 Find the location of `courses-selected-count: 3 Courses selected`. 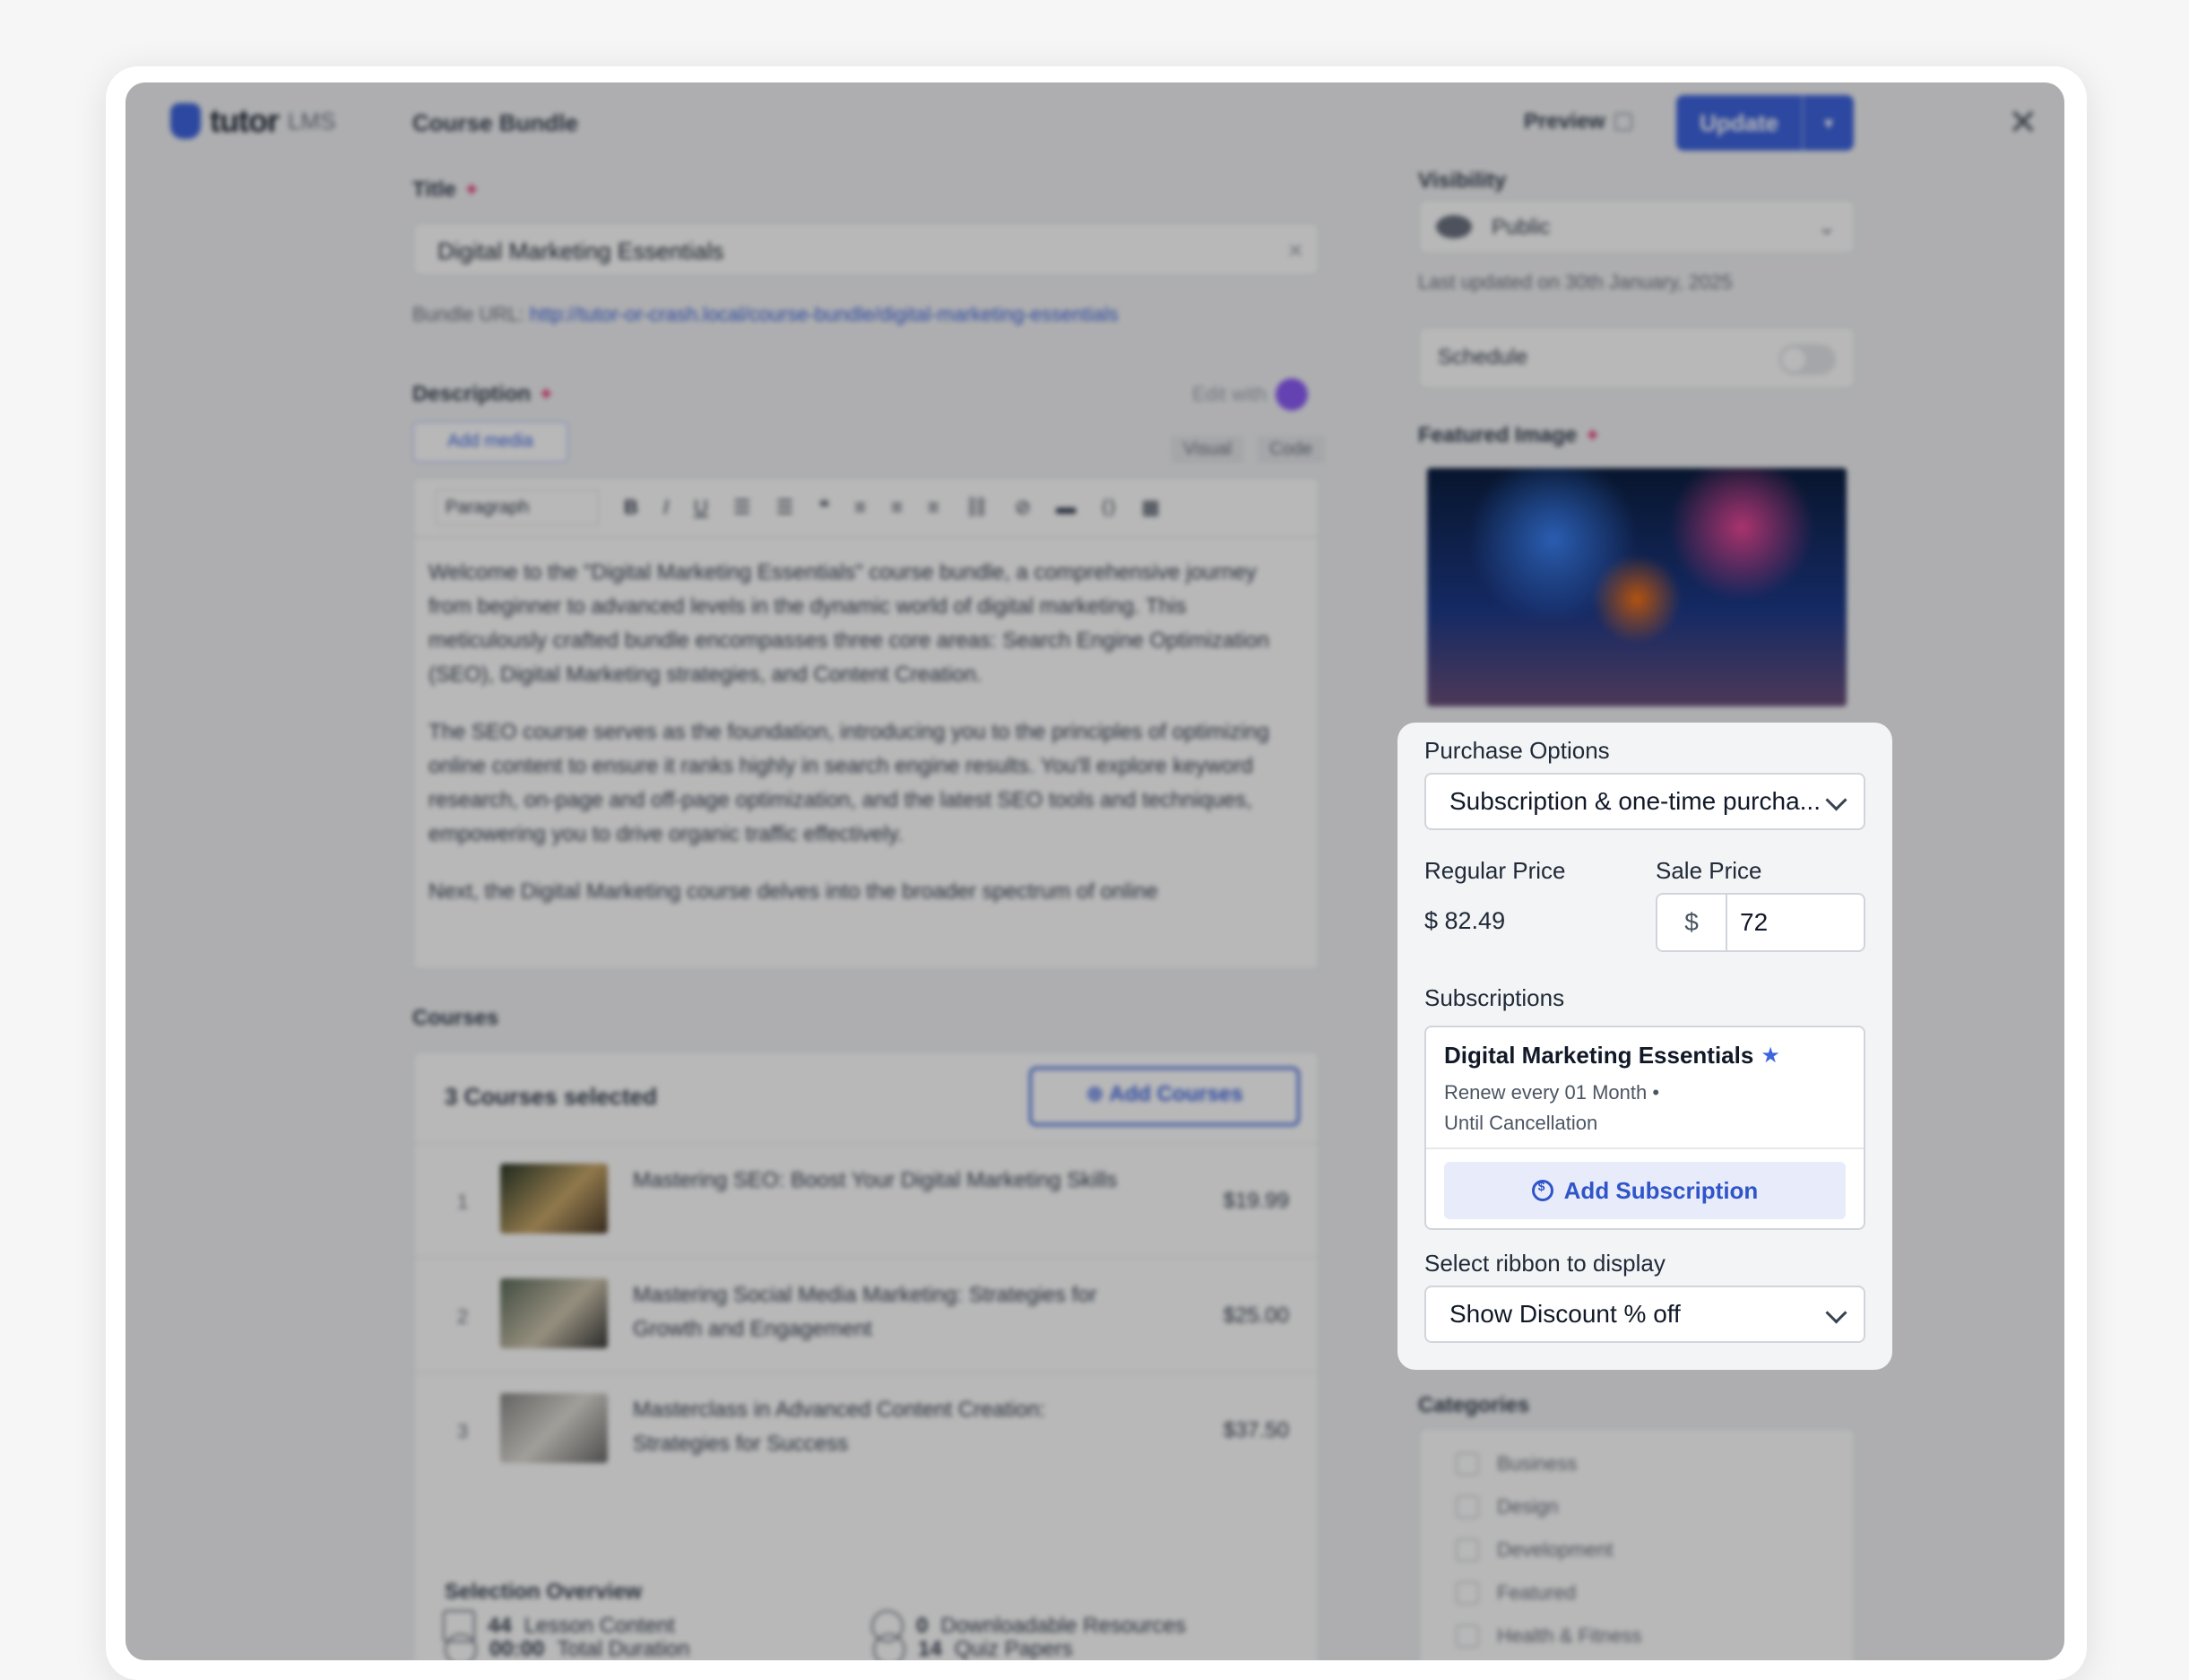

courses-selected-count: 3 Courses selected is located at coordinates (551, 1096).